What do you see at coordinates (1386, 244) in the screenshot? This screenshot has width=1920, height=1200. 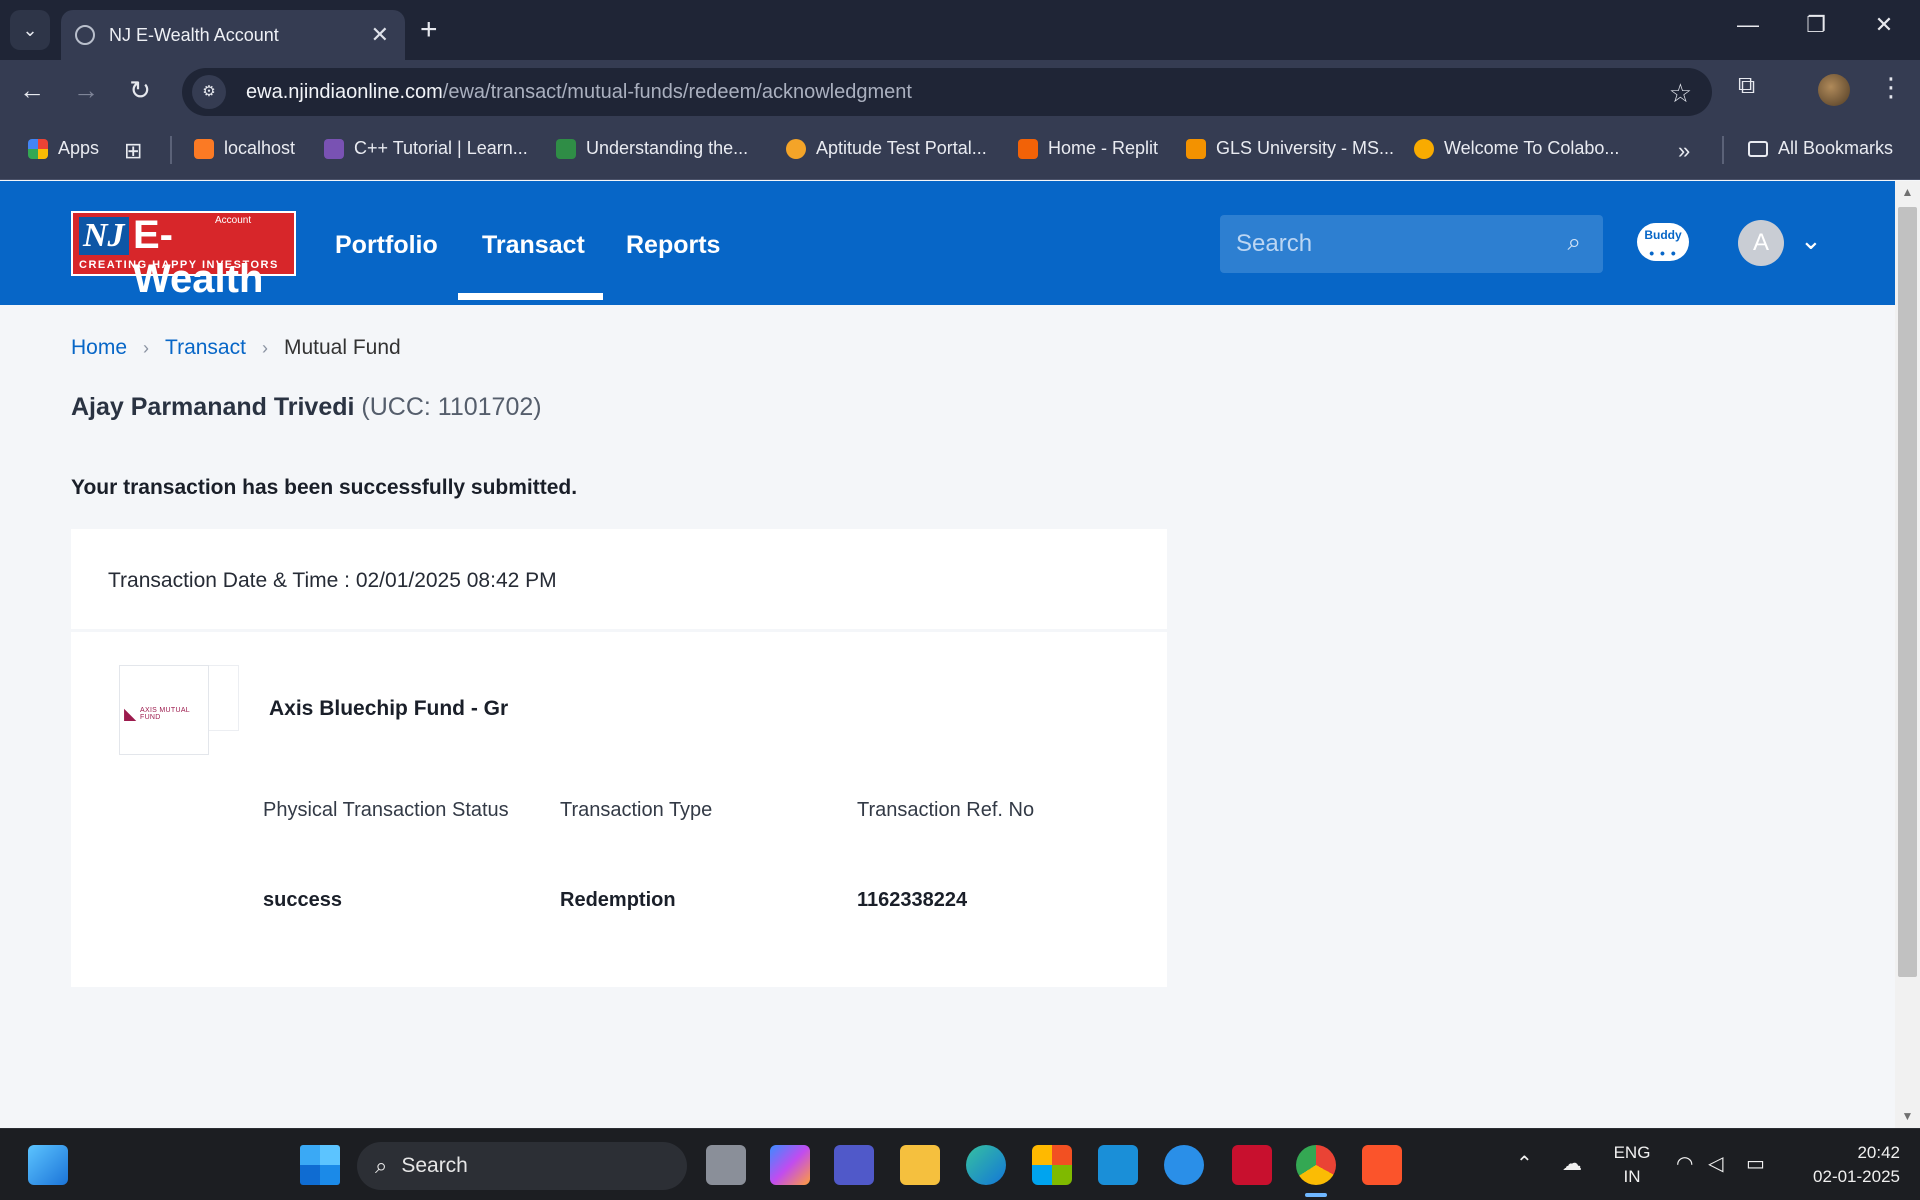 I see `search-input` at bounding box center [1386, 244].